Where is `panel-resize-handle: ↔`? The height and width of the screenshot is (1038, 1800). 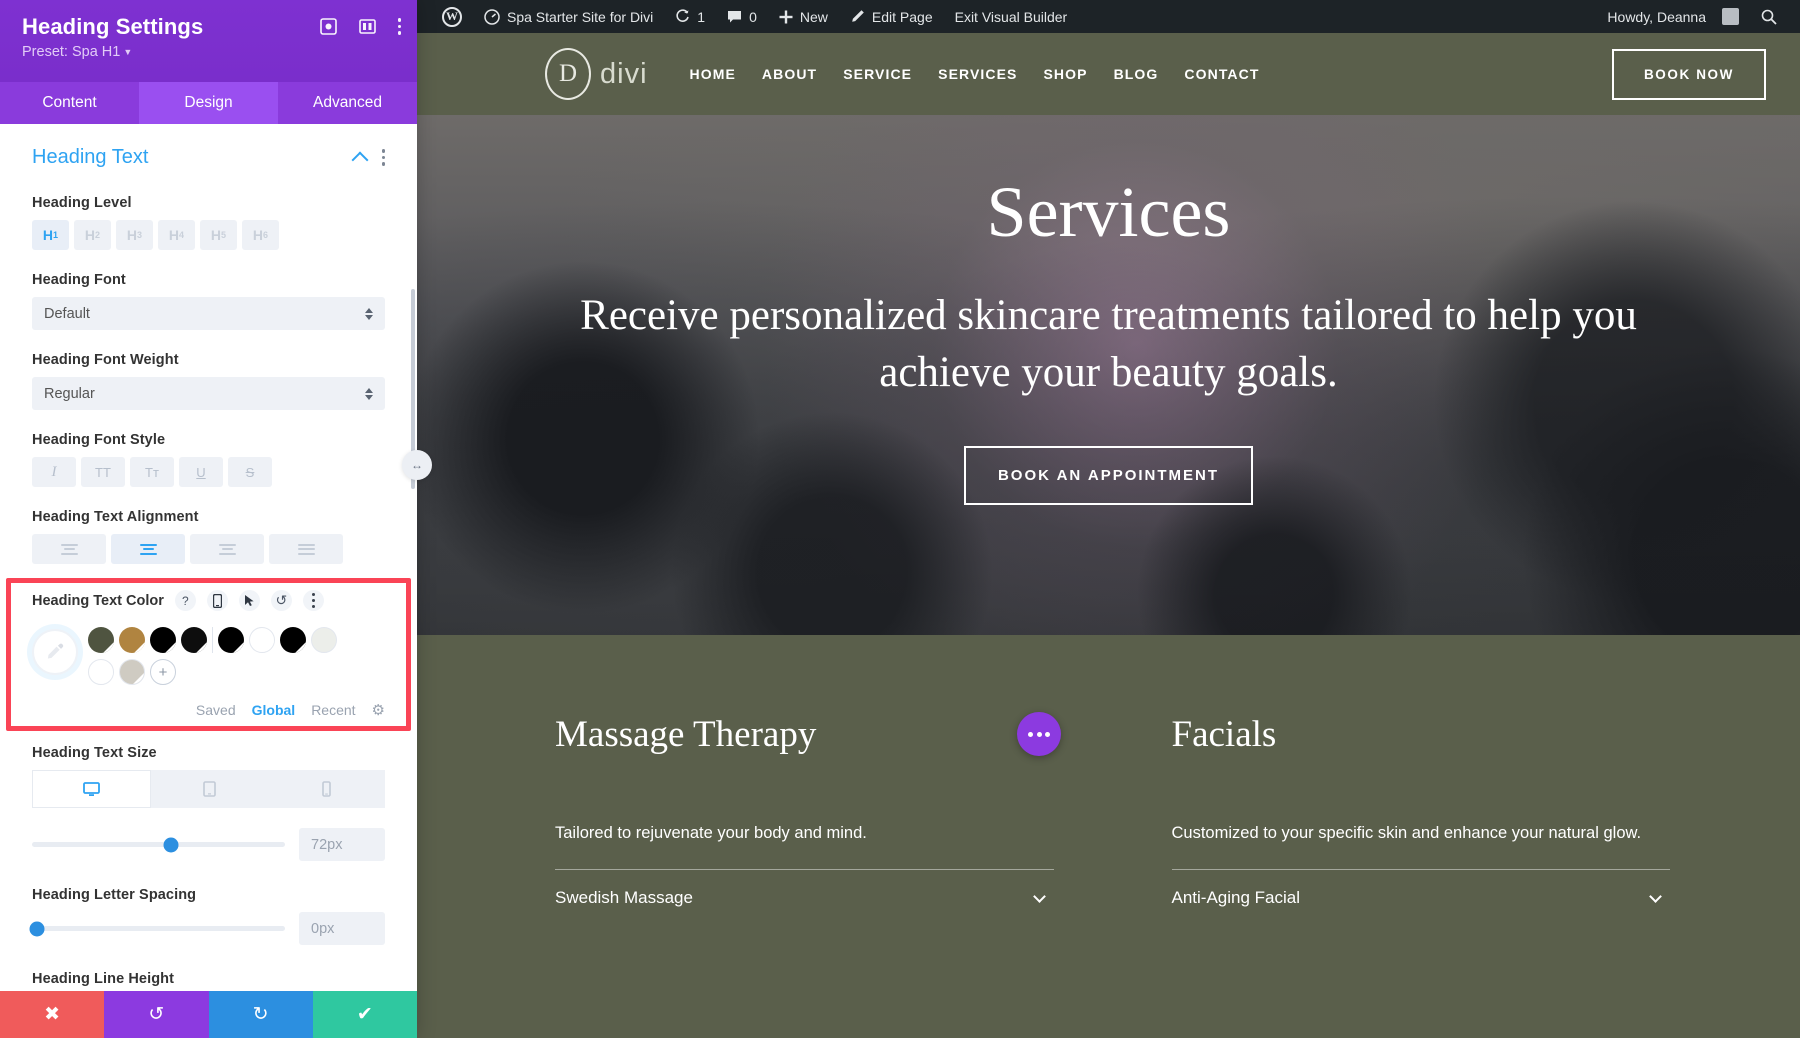
panel-resize-handle: ↔ is located at coordinates (417, 465).